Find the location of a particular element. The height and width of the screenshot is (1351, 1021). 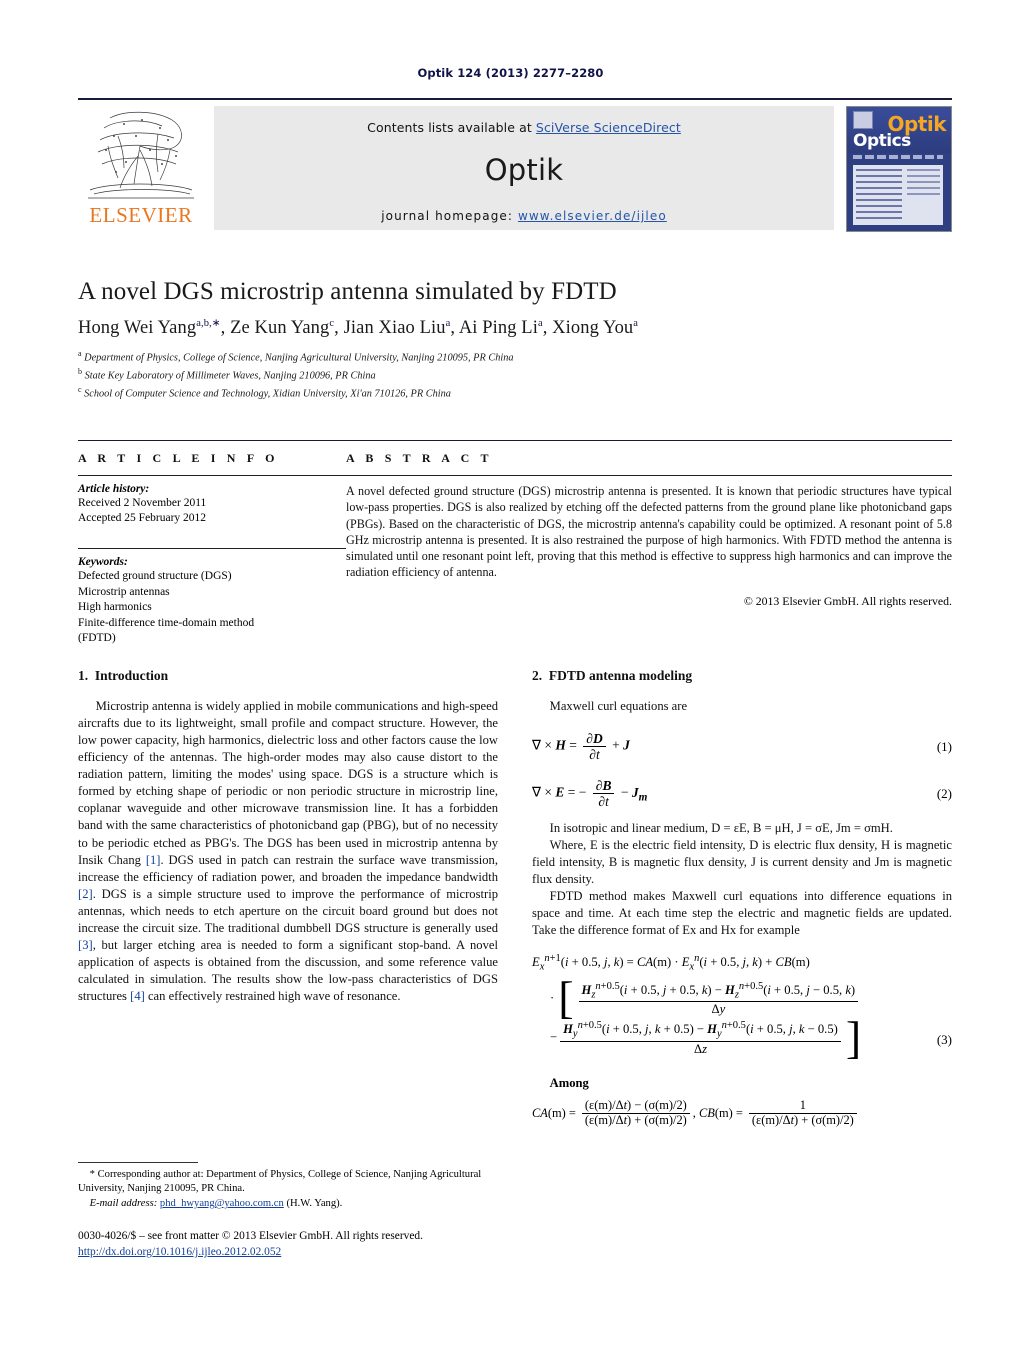

affiliation-marker: a is located at coordinates (80, 354).